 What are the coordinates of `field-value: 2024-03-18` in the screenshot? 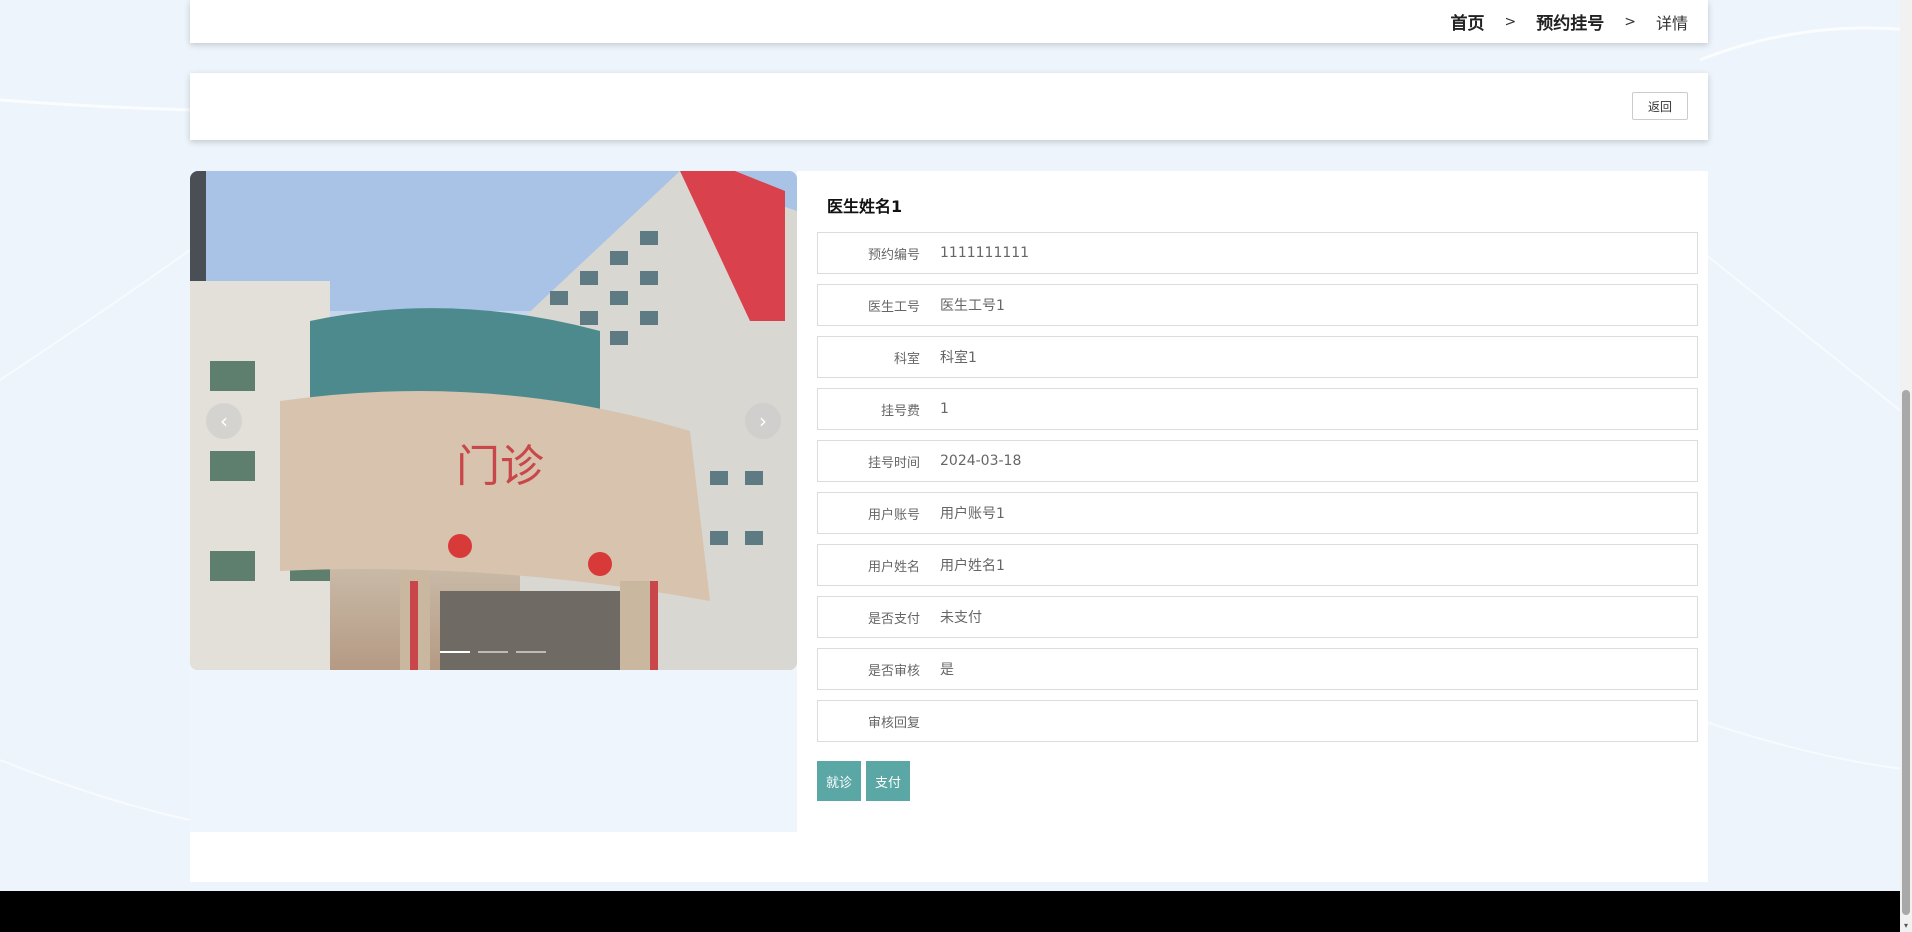 It's located at (981, 461).